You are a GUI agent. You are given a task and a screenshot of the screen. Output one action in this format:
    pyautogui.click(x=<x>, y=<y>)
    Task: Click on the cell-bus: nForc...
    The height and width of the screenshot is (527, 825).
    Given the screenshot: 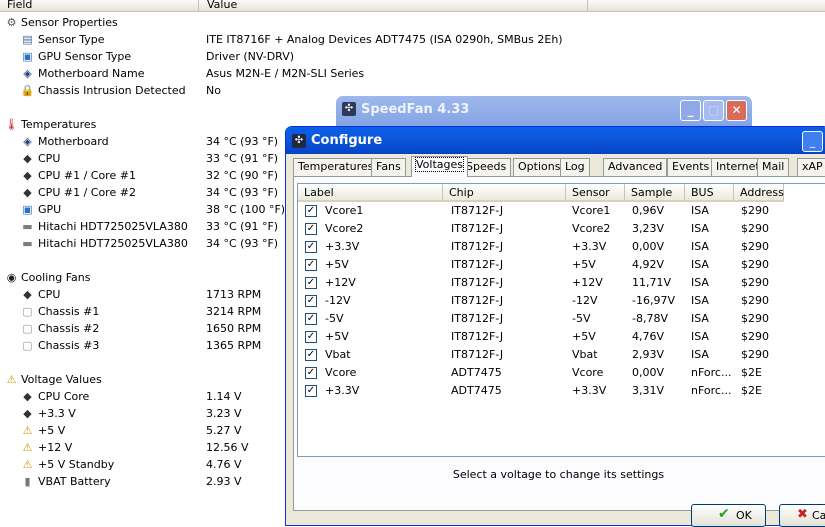 What is the action you would take?
    pyautogui.click(x=711, y=390)
    